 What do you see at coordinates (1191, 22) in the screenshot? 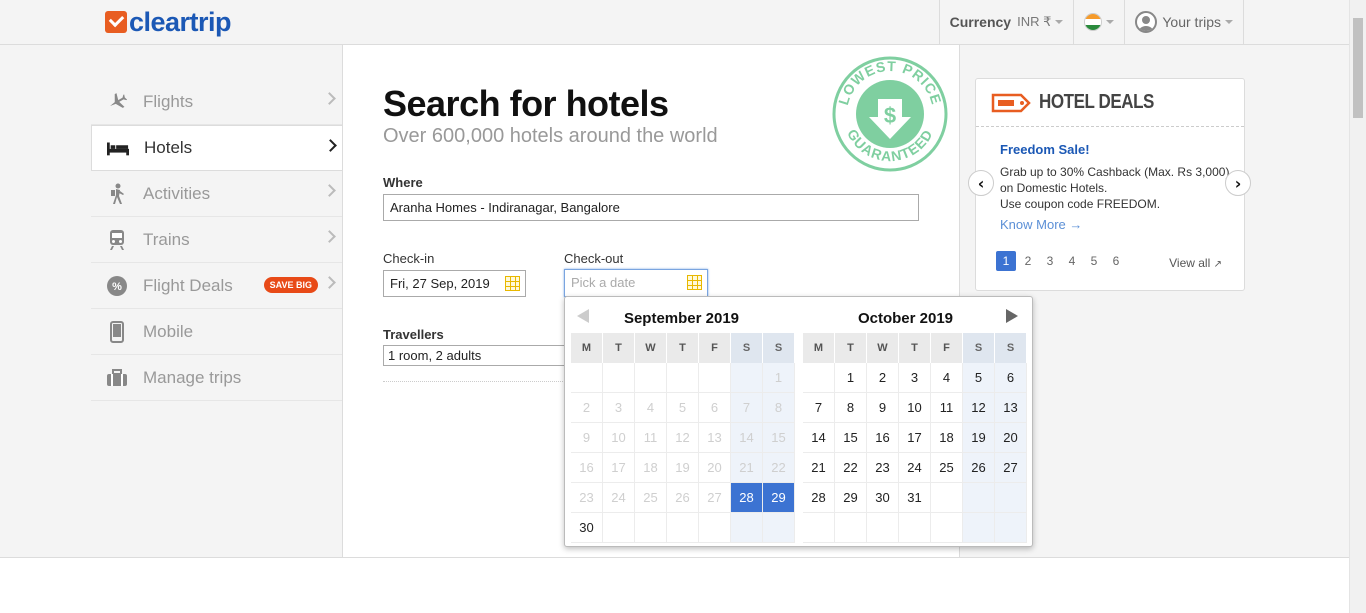
I see `your-trips-label: Your trips` at bounding box center [1191, 22].